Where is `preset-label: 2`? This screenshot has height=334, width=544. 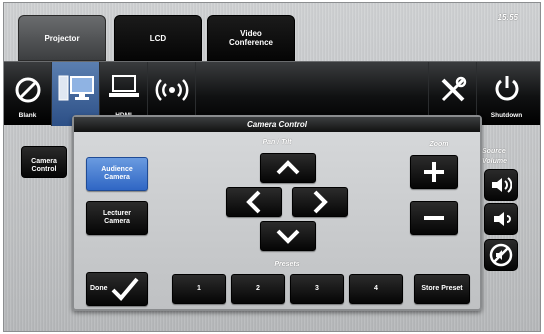 preset-label: 2 is located at coordinates (258, 288).